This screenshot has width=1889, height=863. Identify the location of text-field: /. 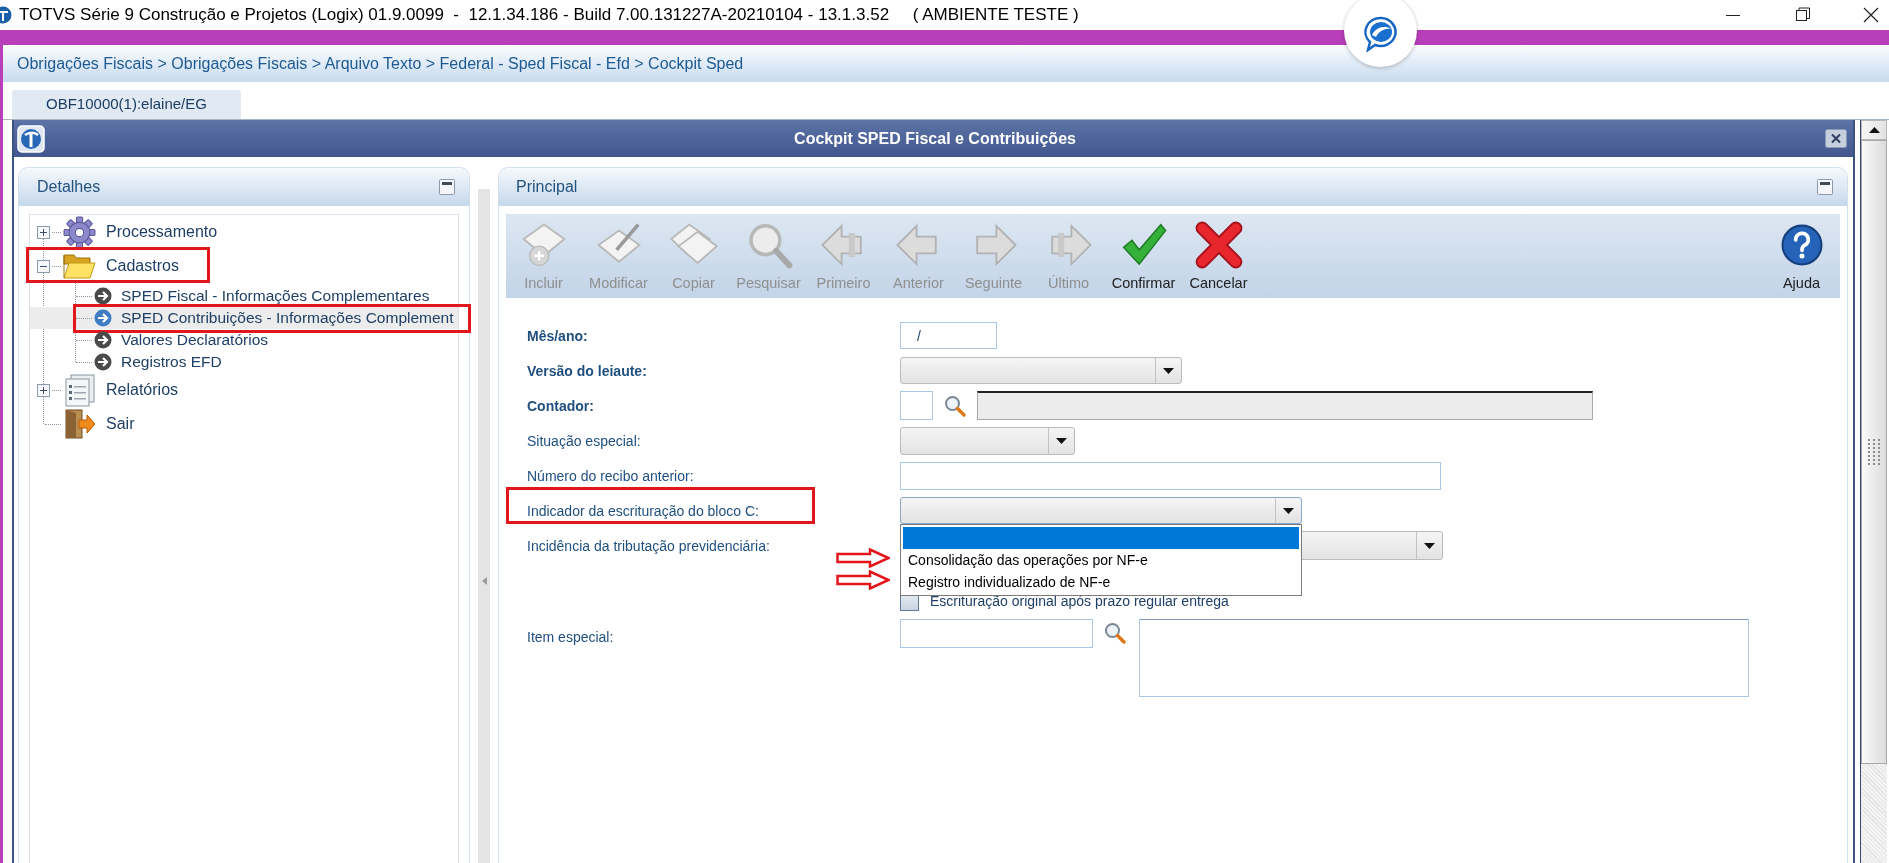
(948, 335).